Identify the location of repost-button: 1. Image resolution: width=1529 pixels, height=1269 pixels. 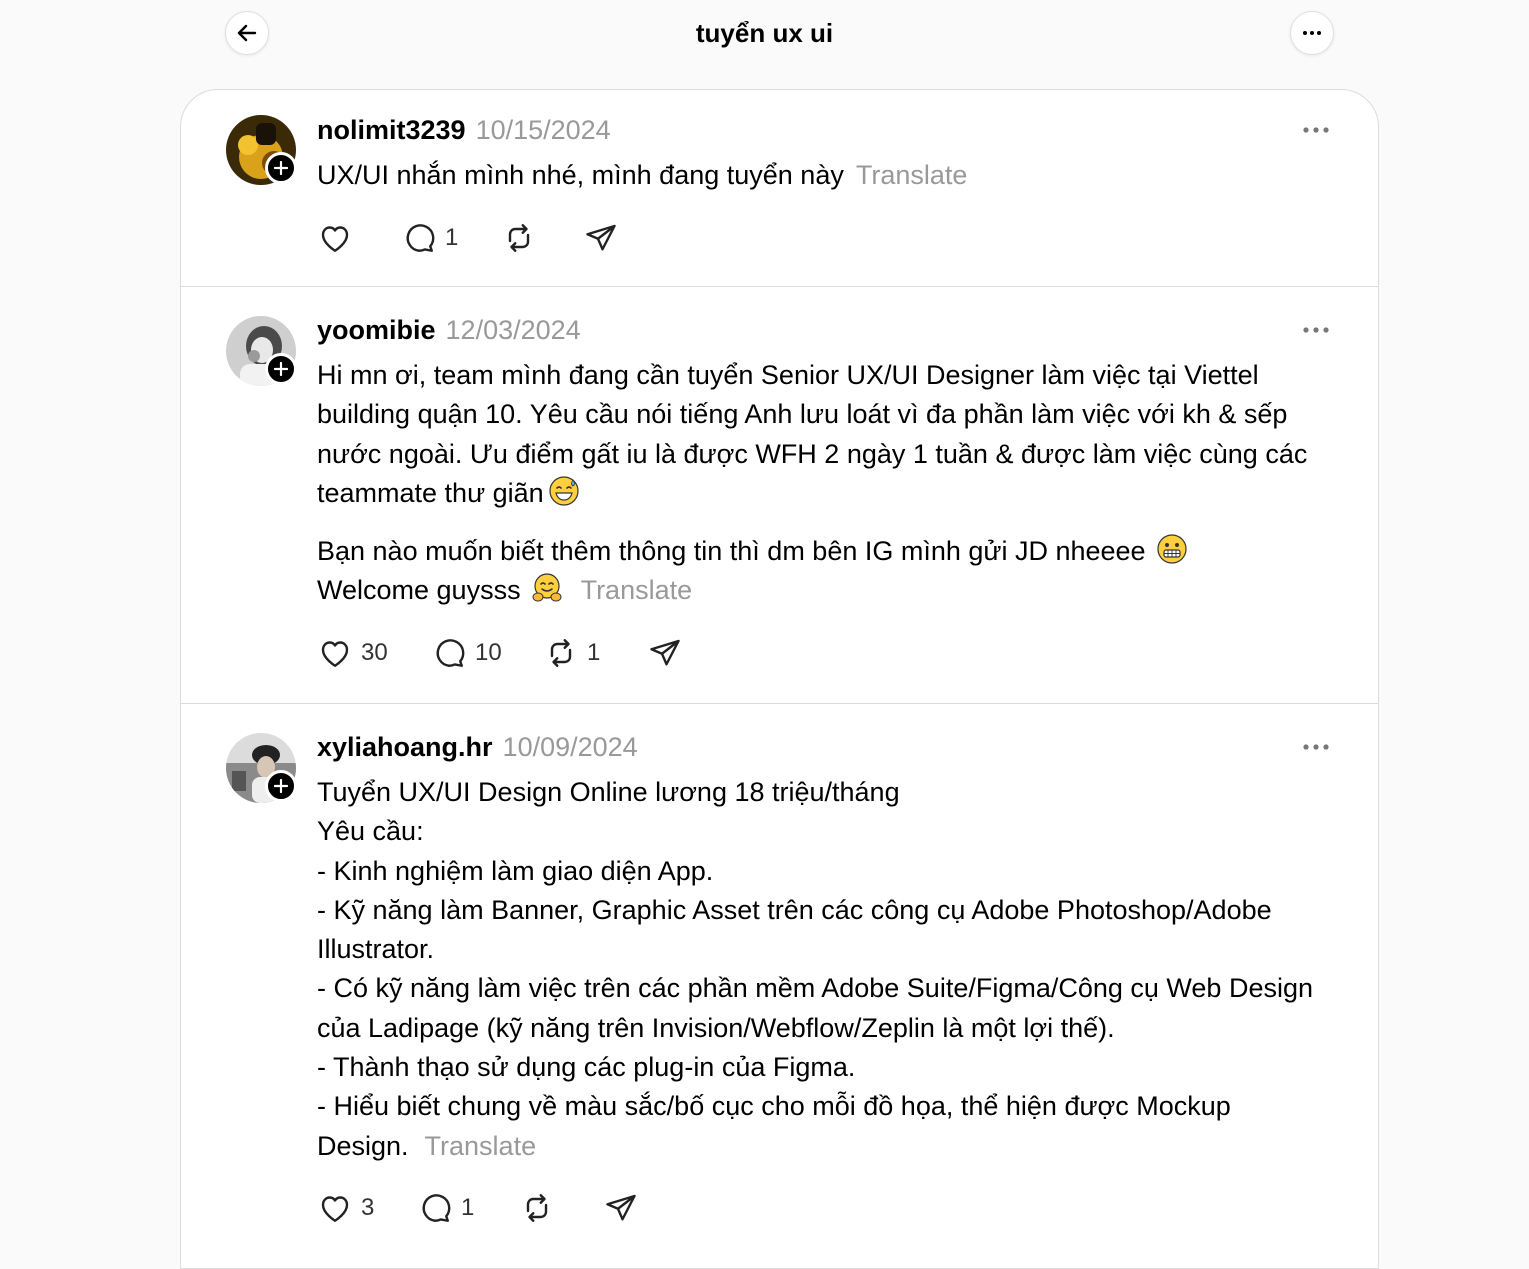
(595, 653).